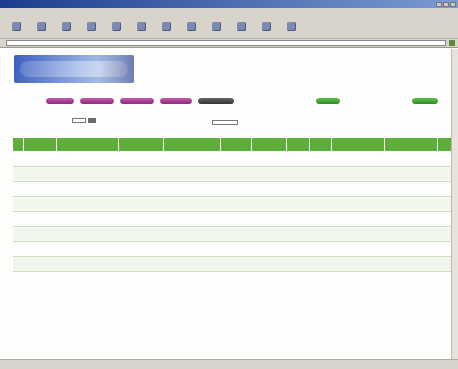  I want to click on sort-by-select, so click(225, 122).